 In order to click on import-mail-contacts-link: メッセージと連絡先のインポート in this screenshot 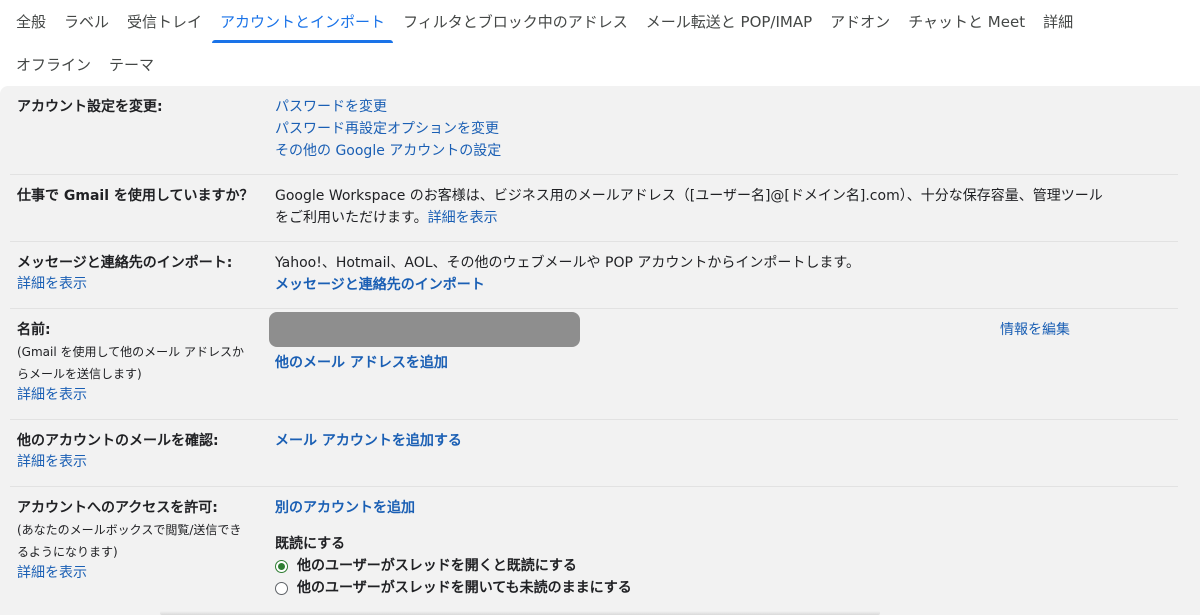, I will do `click(567, 285)`.